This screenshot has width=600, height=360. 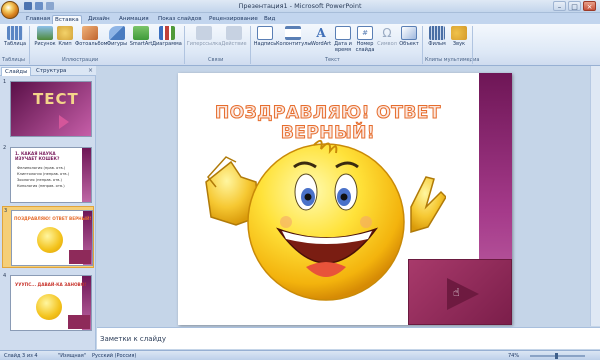 I want to click on slide-thumbnail-3: 3 ПОЗДРАВЛЯЮ! ОТВЕТ ВЕРНЫЙ!, so click(x=48, y=237).